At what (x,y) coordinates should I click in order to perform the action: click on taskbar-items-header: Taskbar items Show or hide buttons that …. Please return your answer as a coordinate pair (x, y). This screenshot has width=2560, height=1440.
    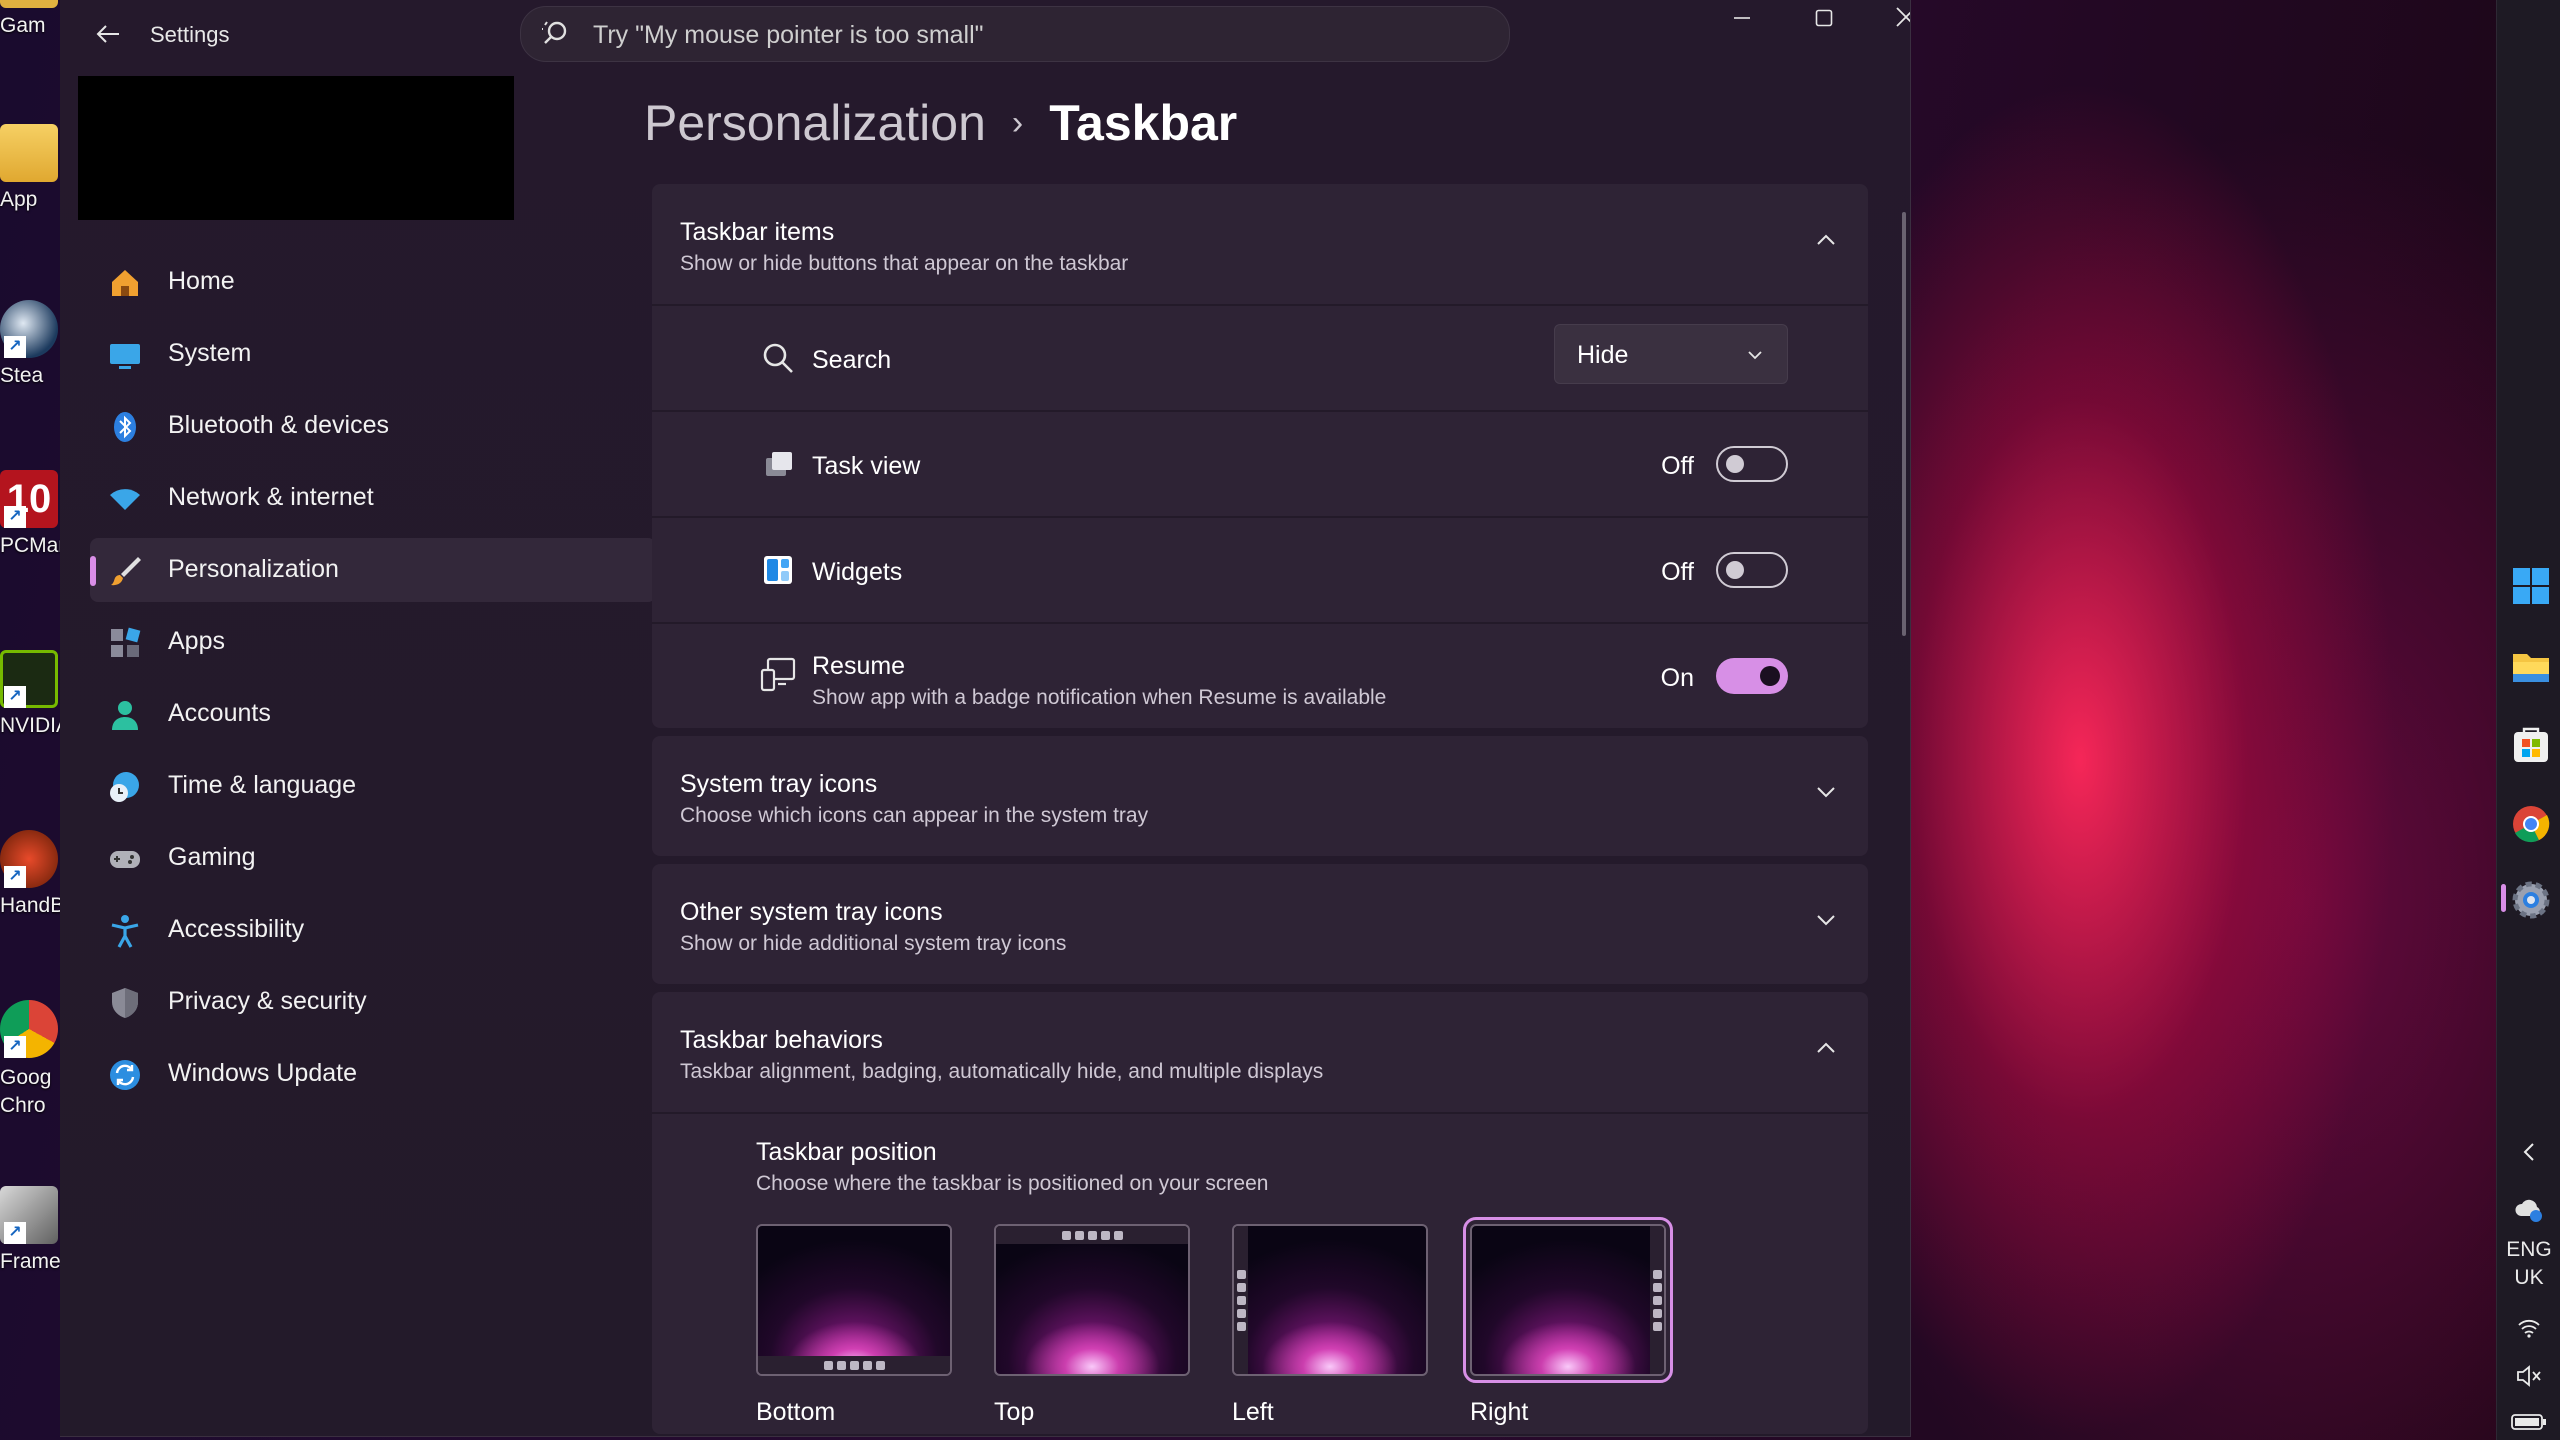
    Looking at the image, I should click on (1260, 244).